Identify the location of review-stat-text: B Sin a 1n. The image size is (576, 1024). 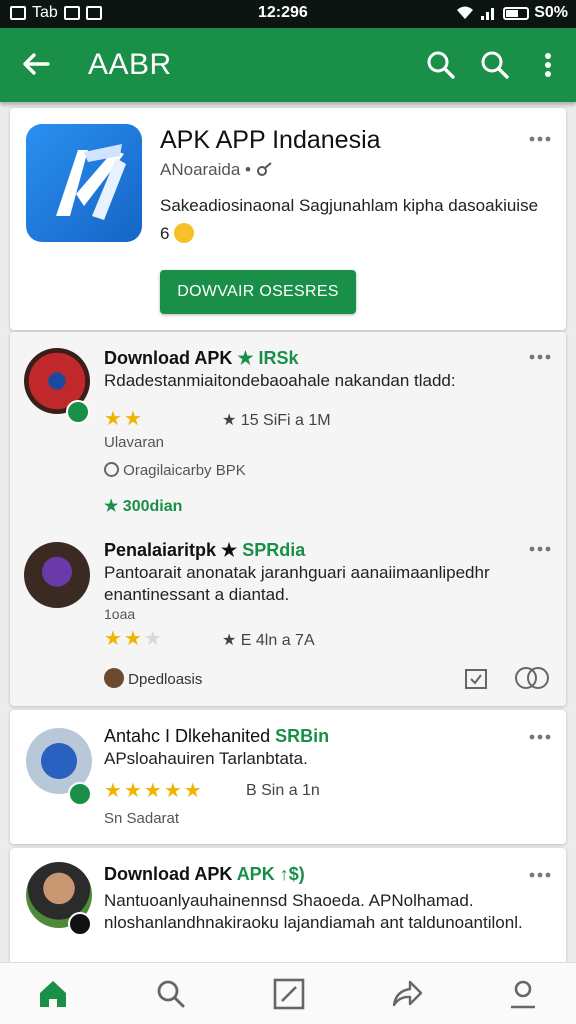
(283, 790).